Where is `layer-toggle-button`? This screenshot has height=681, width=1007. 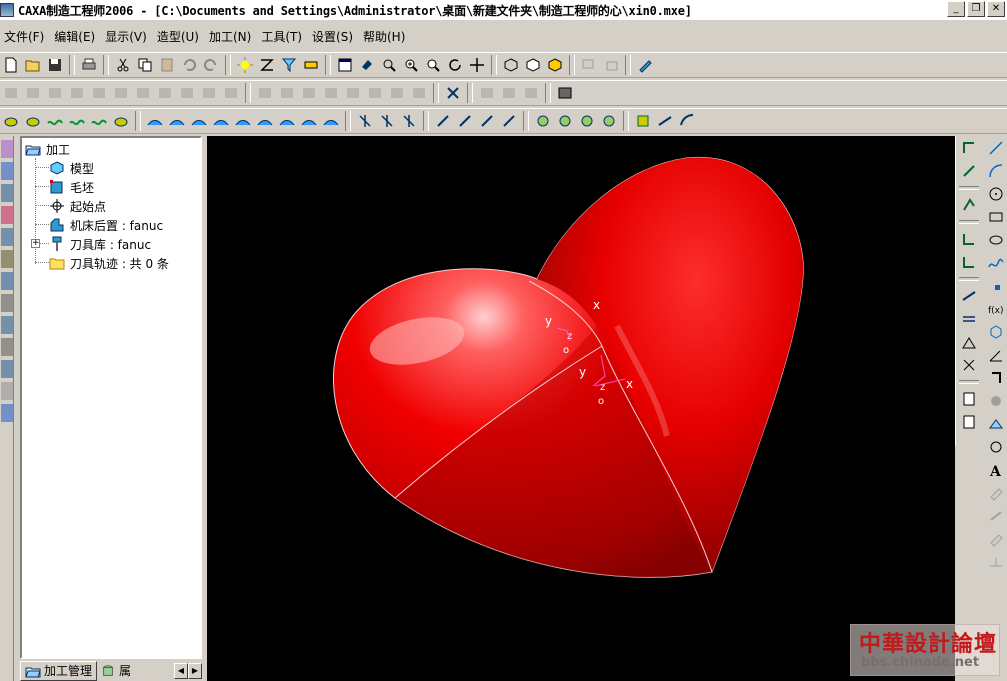 layer-toggle-button is located at coordinates (589, 65).